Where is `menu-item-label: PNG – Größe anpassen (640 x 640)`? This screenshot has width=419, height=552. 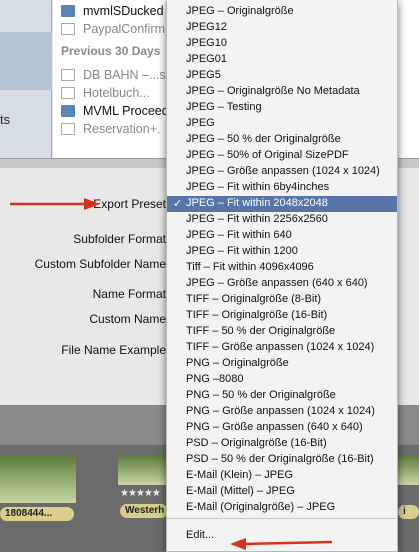 menu-item-label: PNG – Größe anpassen (640 x 640) is located at coordinates (274, 427).